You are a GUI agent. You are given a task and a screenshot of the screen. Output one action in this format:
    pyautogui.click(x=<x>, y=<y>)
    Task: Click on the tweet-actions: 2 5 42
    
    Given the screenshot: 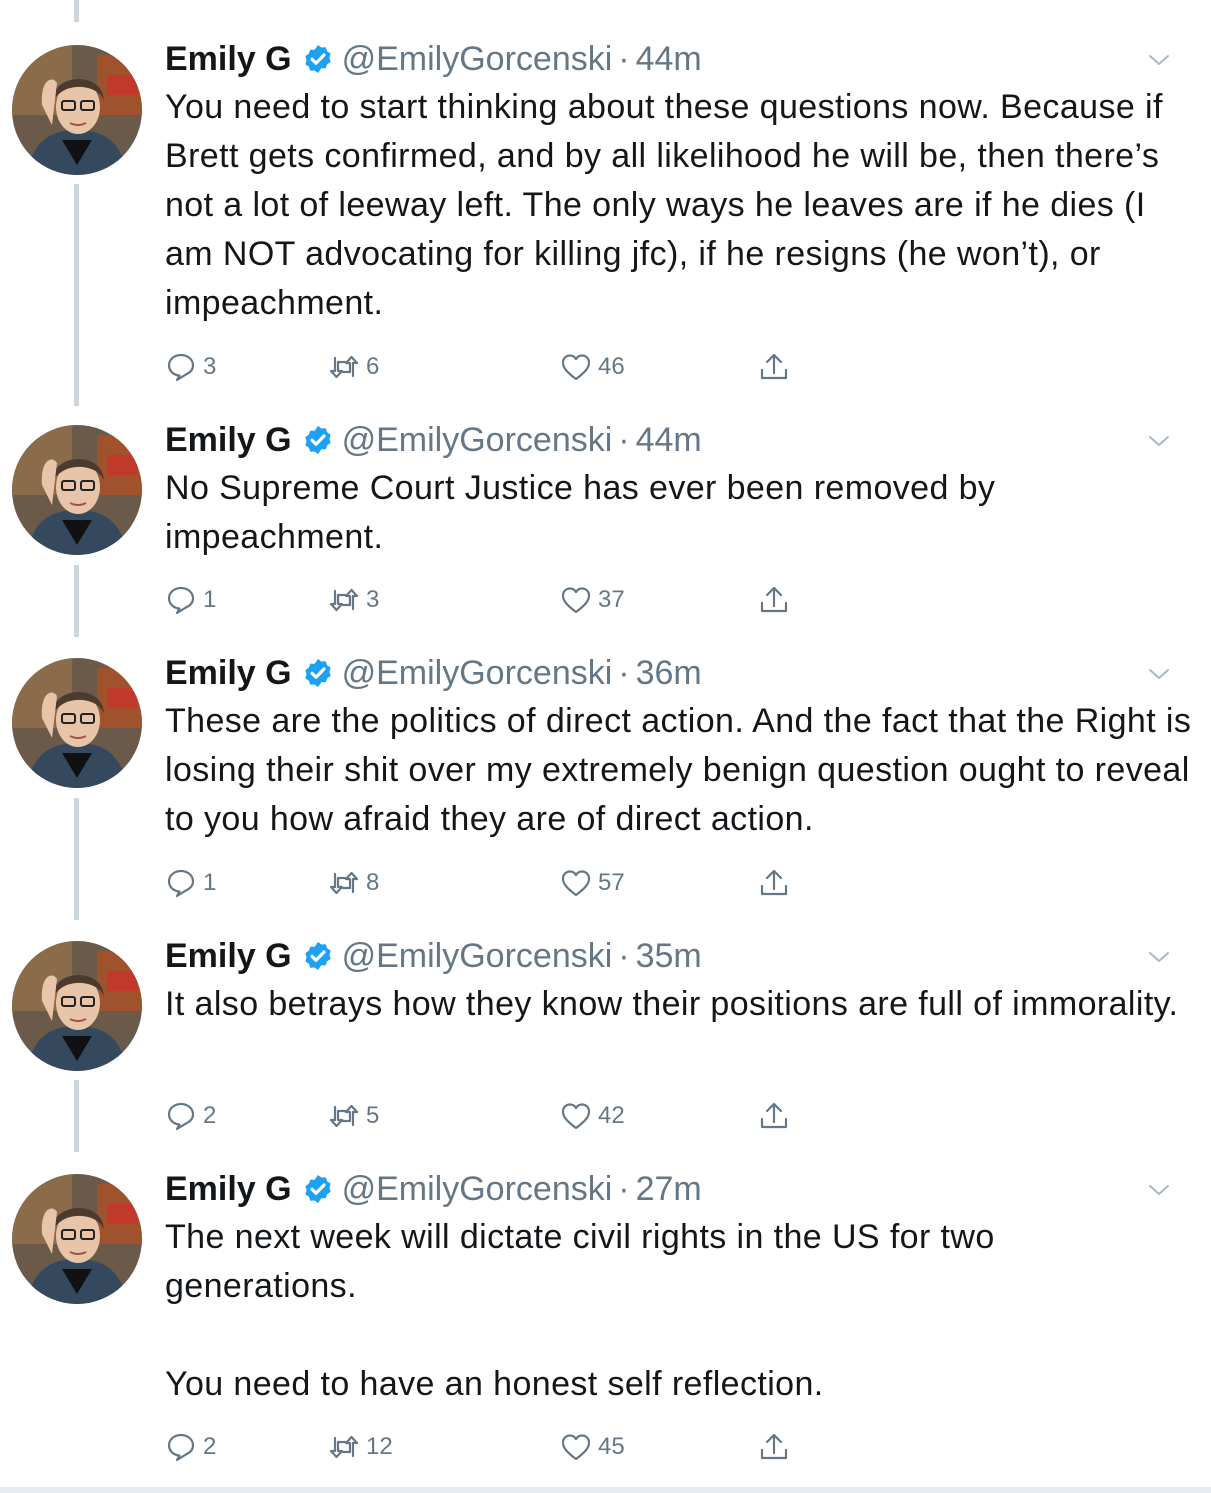 What is the action you would take?
    pyautogui.click(x=485, y=1116)
    